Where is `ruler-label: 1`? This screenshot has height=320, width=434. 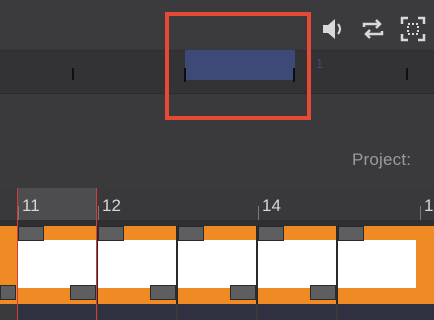 ruler-label: 1 is located at coordinates (429, 205).